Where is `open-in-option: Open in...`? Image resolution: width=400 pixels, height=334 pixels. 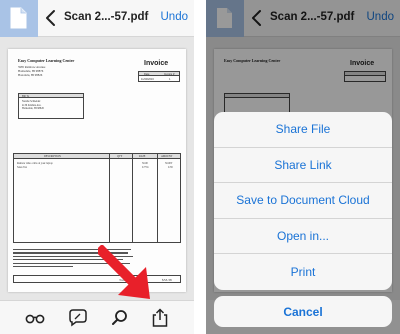
open-in-option: Open in... is located at coordinates (303, 237).